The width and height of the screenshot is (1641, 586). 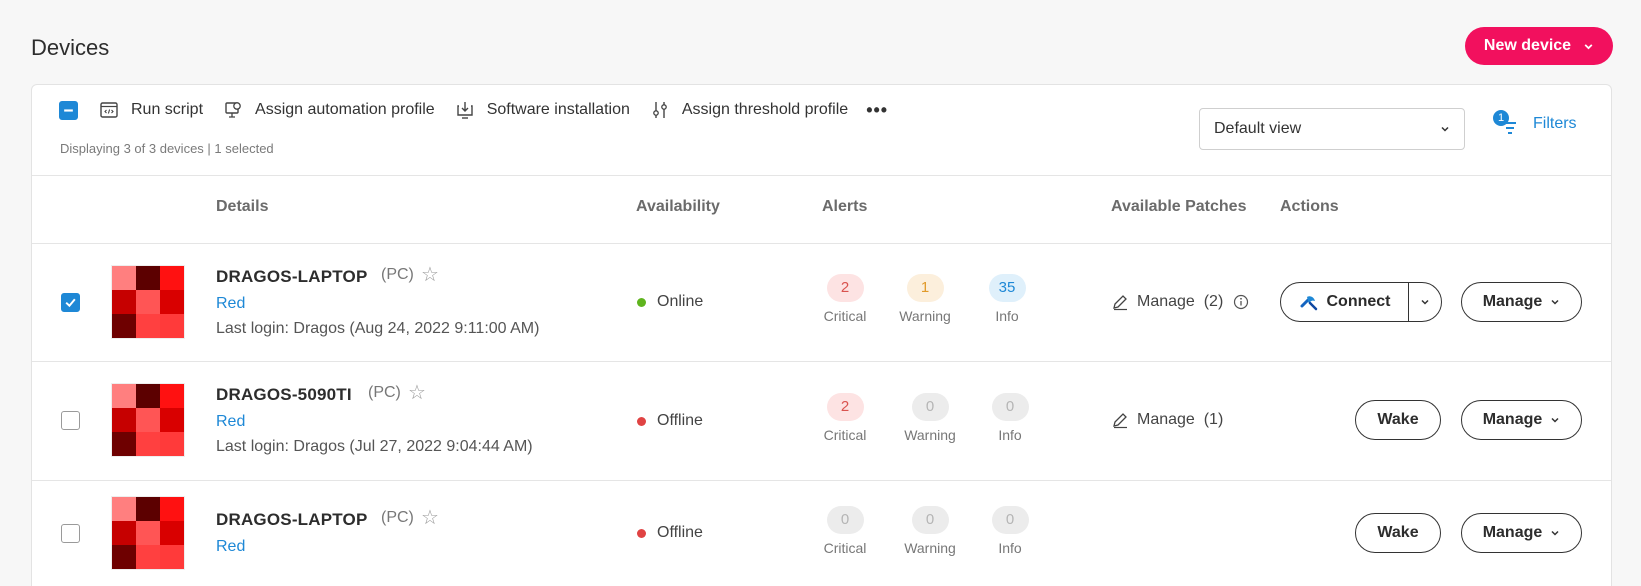 I want to click on assign-threshold-profile-button: Assign threshold profile, so click(x=749, y=110).